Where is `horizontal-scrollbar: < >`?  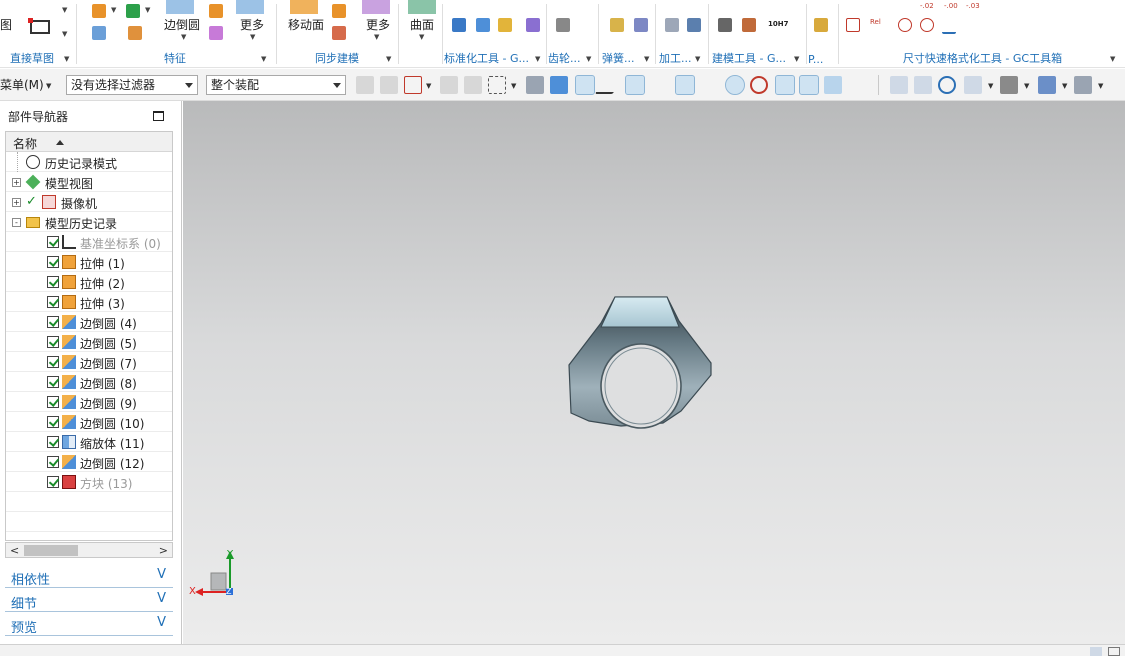
horizontal-scrollbar: < > is located at coordinates (89, 550).